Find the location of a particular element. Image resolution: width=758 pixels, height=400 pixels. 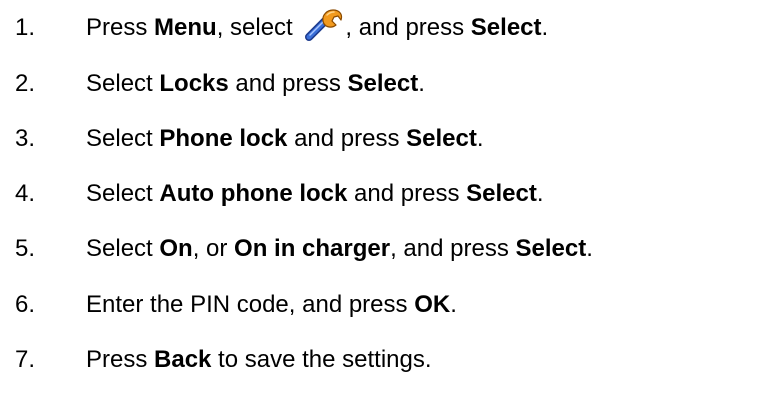

step-text: Enter the PIN code, and press OK. is located at coordinates (271, 305).